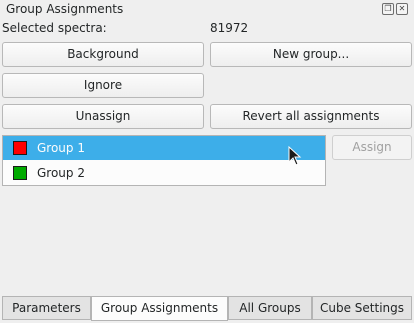 Image resolution: width=414 pixels, height=323 pixels. I want to click on group-list: Group 1 Group 2, so click(164, 160).